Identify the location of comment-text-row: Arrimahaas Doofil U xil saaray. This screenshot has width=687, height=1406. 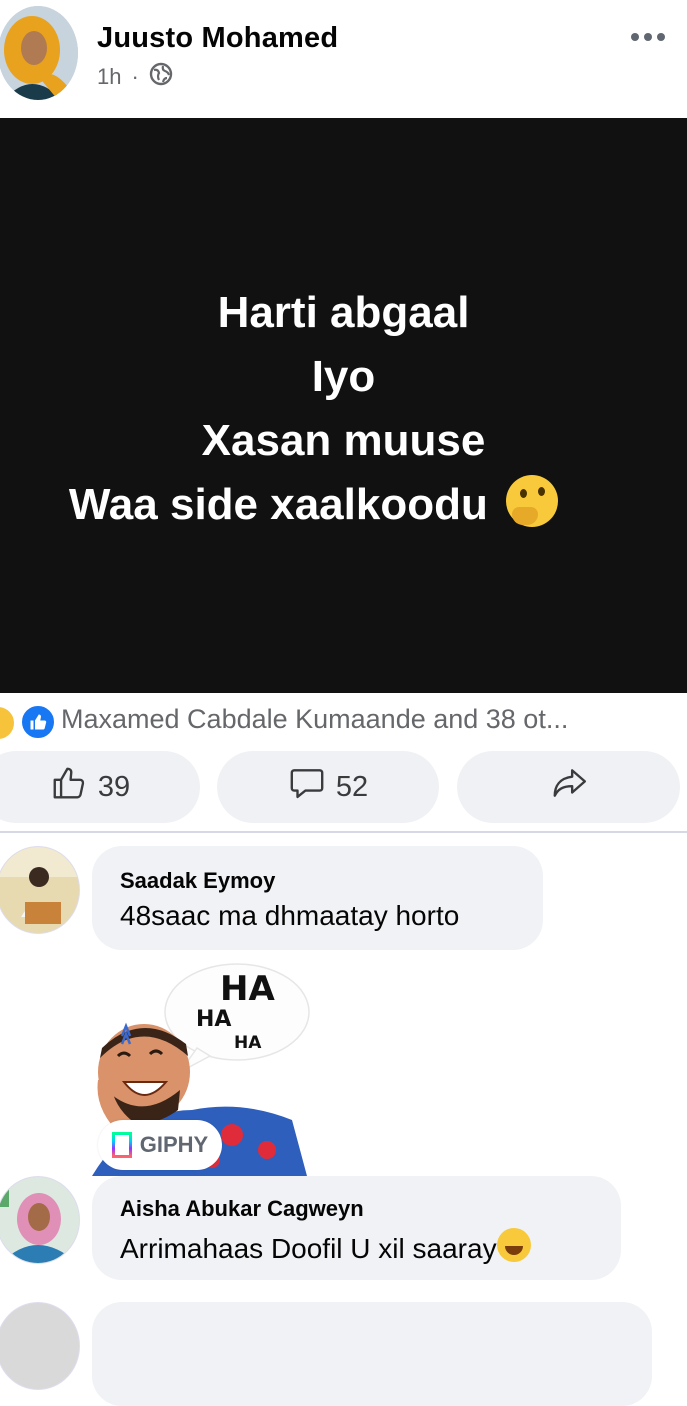
(325, 1246).